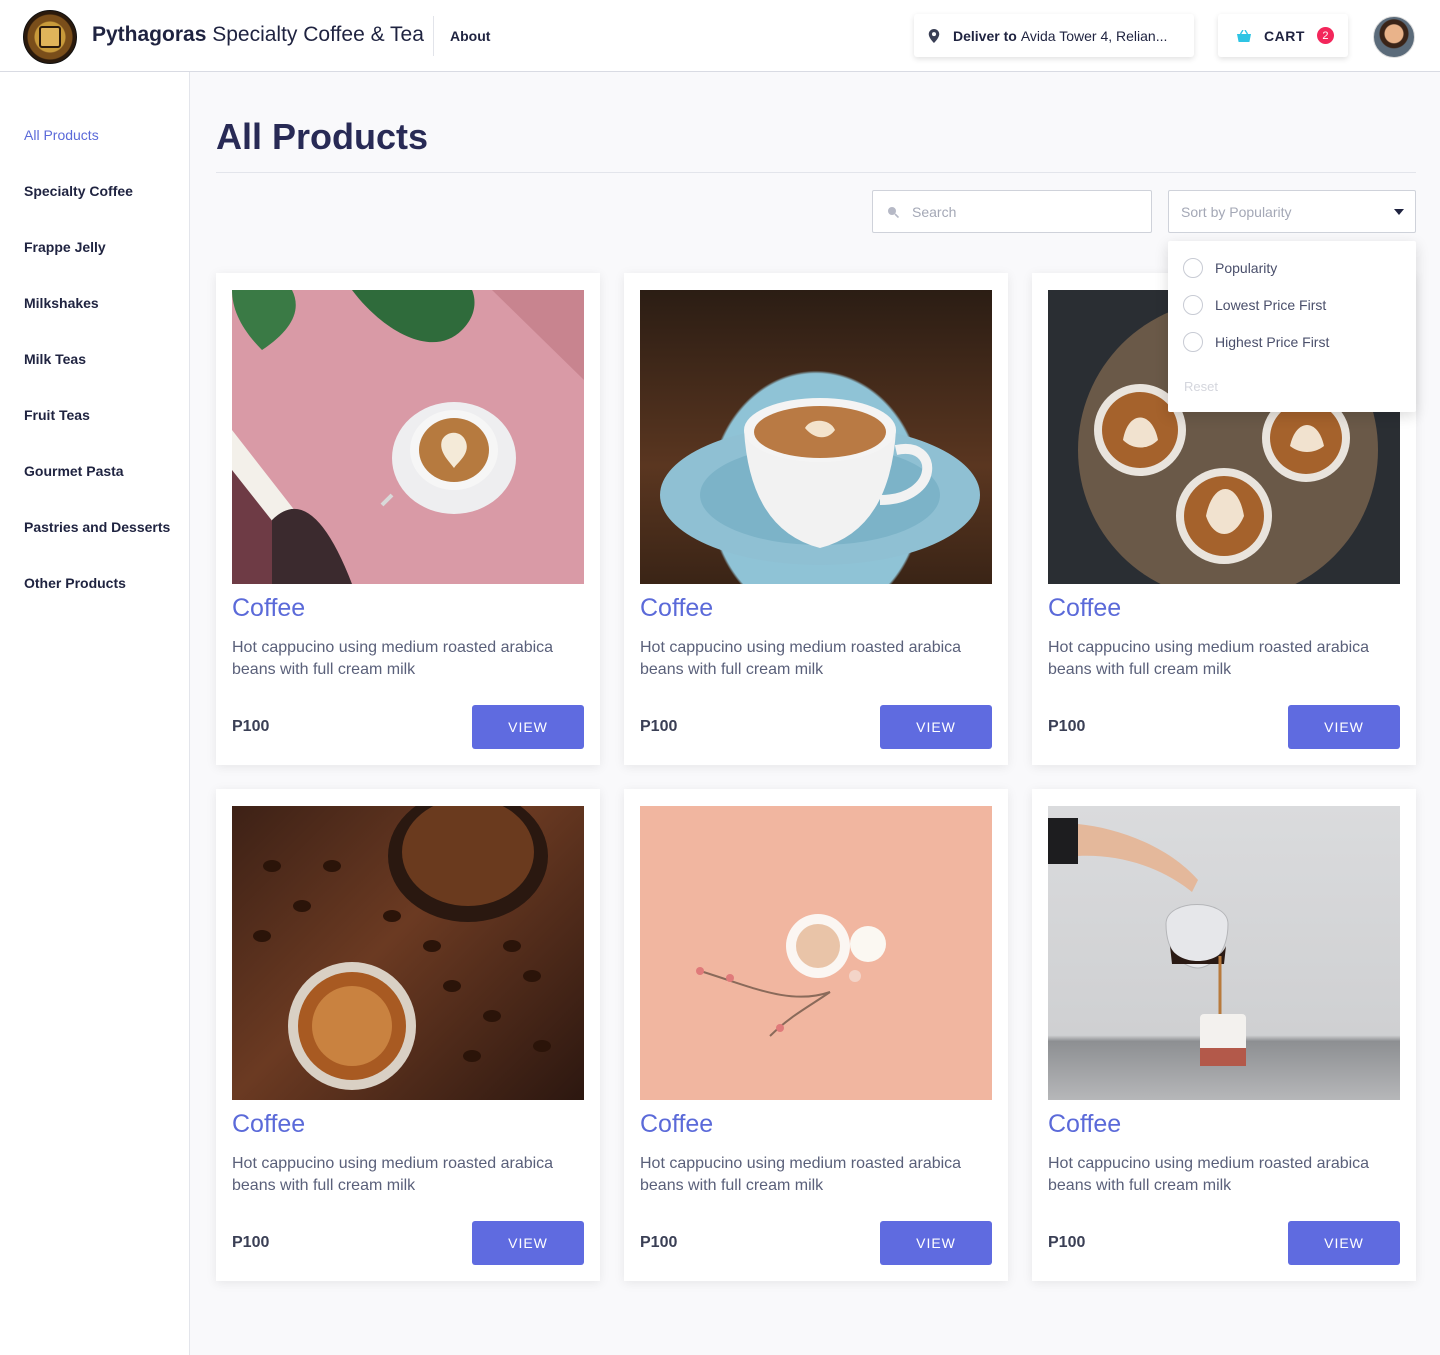  Describe the element at coordinates (1022, 211) in the screenshot. I see `search-input` at that location.